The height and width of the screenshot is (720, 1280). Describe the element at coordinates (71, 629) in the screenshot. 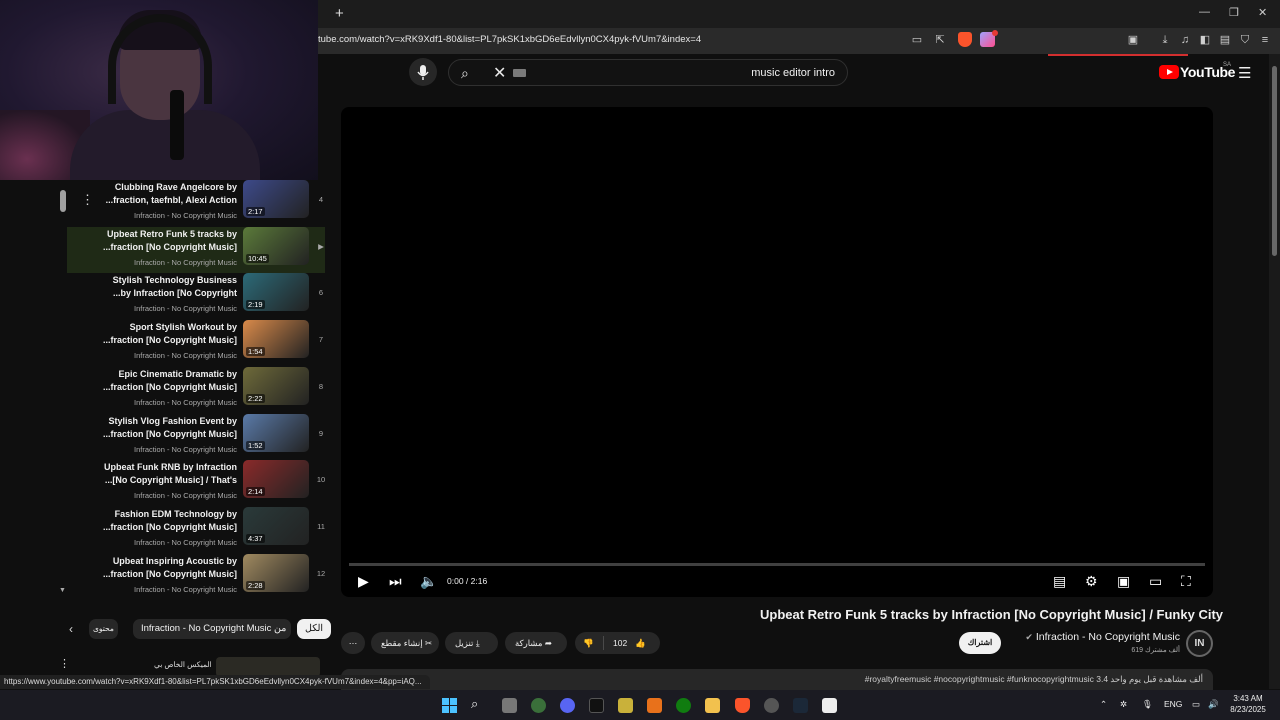

I see `chevron-left-icon: ‹` at that location.